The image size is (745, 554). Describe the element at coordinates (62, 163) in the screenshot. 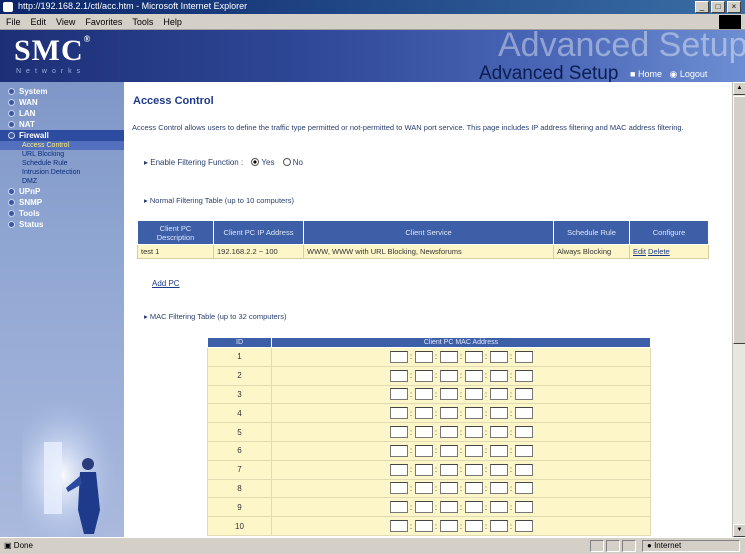

I see `subnav-schedule-rule: Schedule Rule` at that location.